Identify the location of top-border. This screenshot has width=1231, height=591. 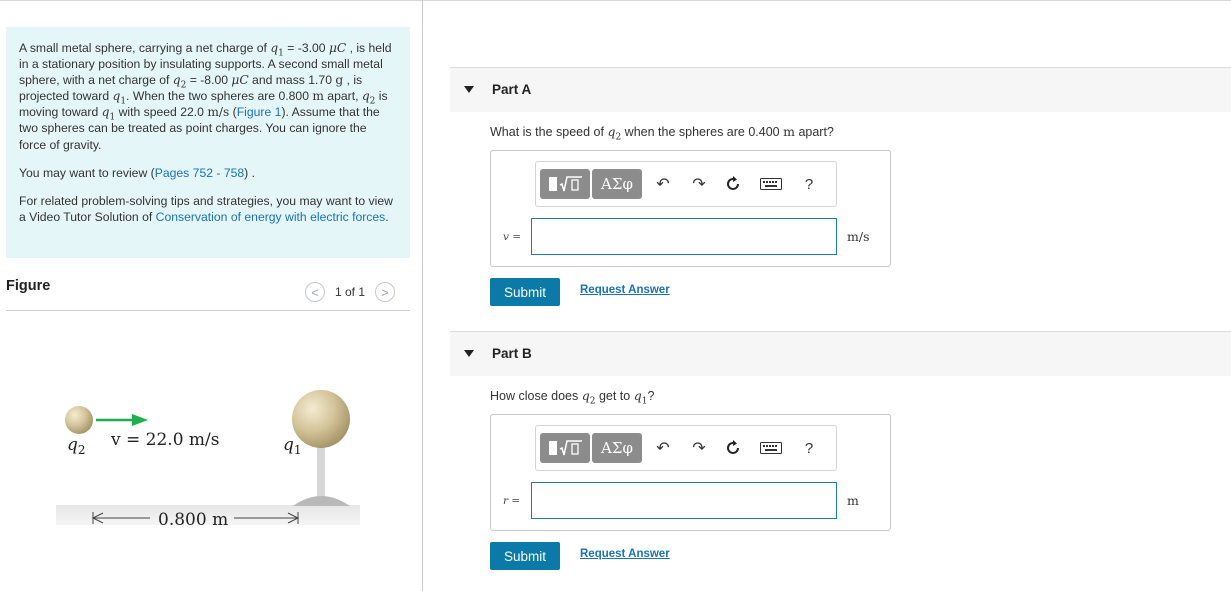
(615, 0).